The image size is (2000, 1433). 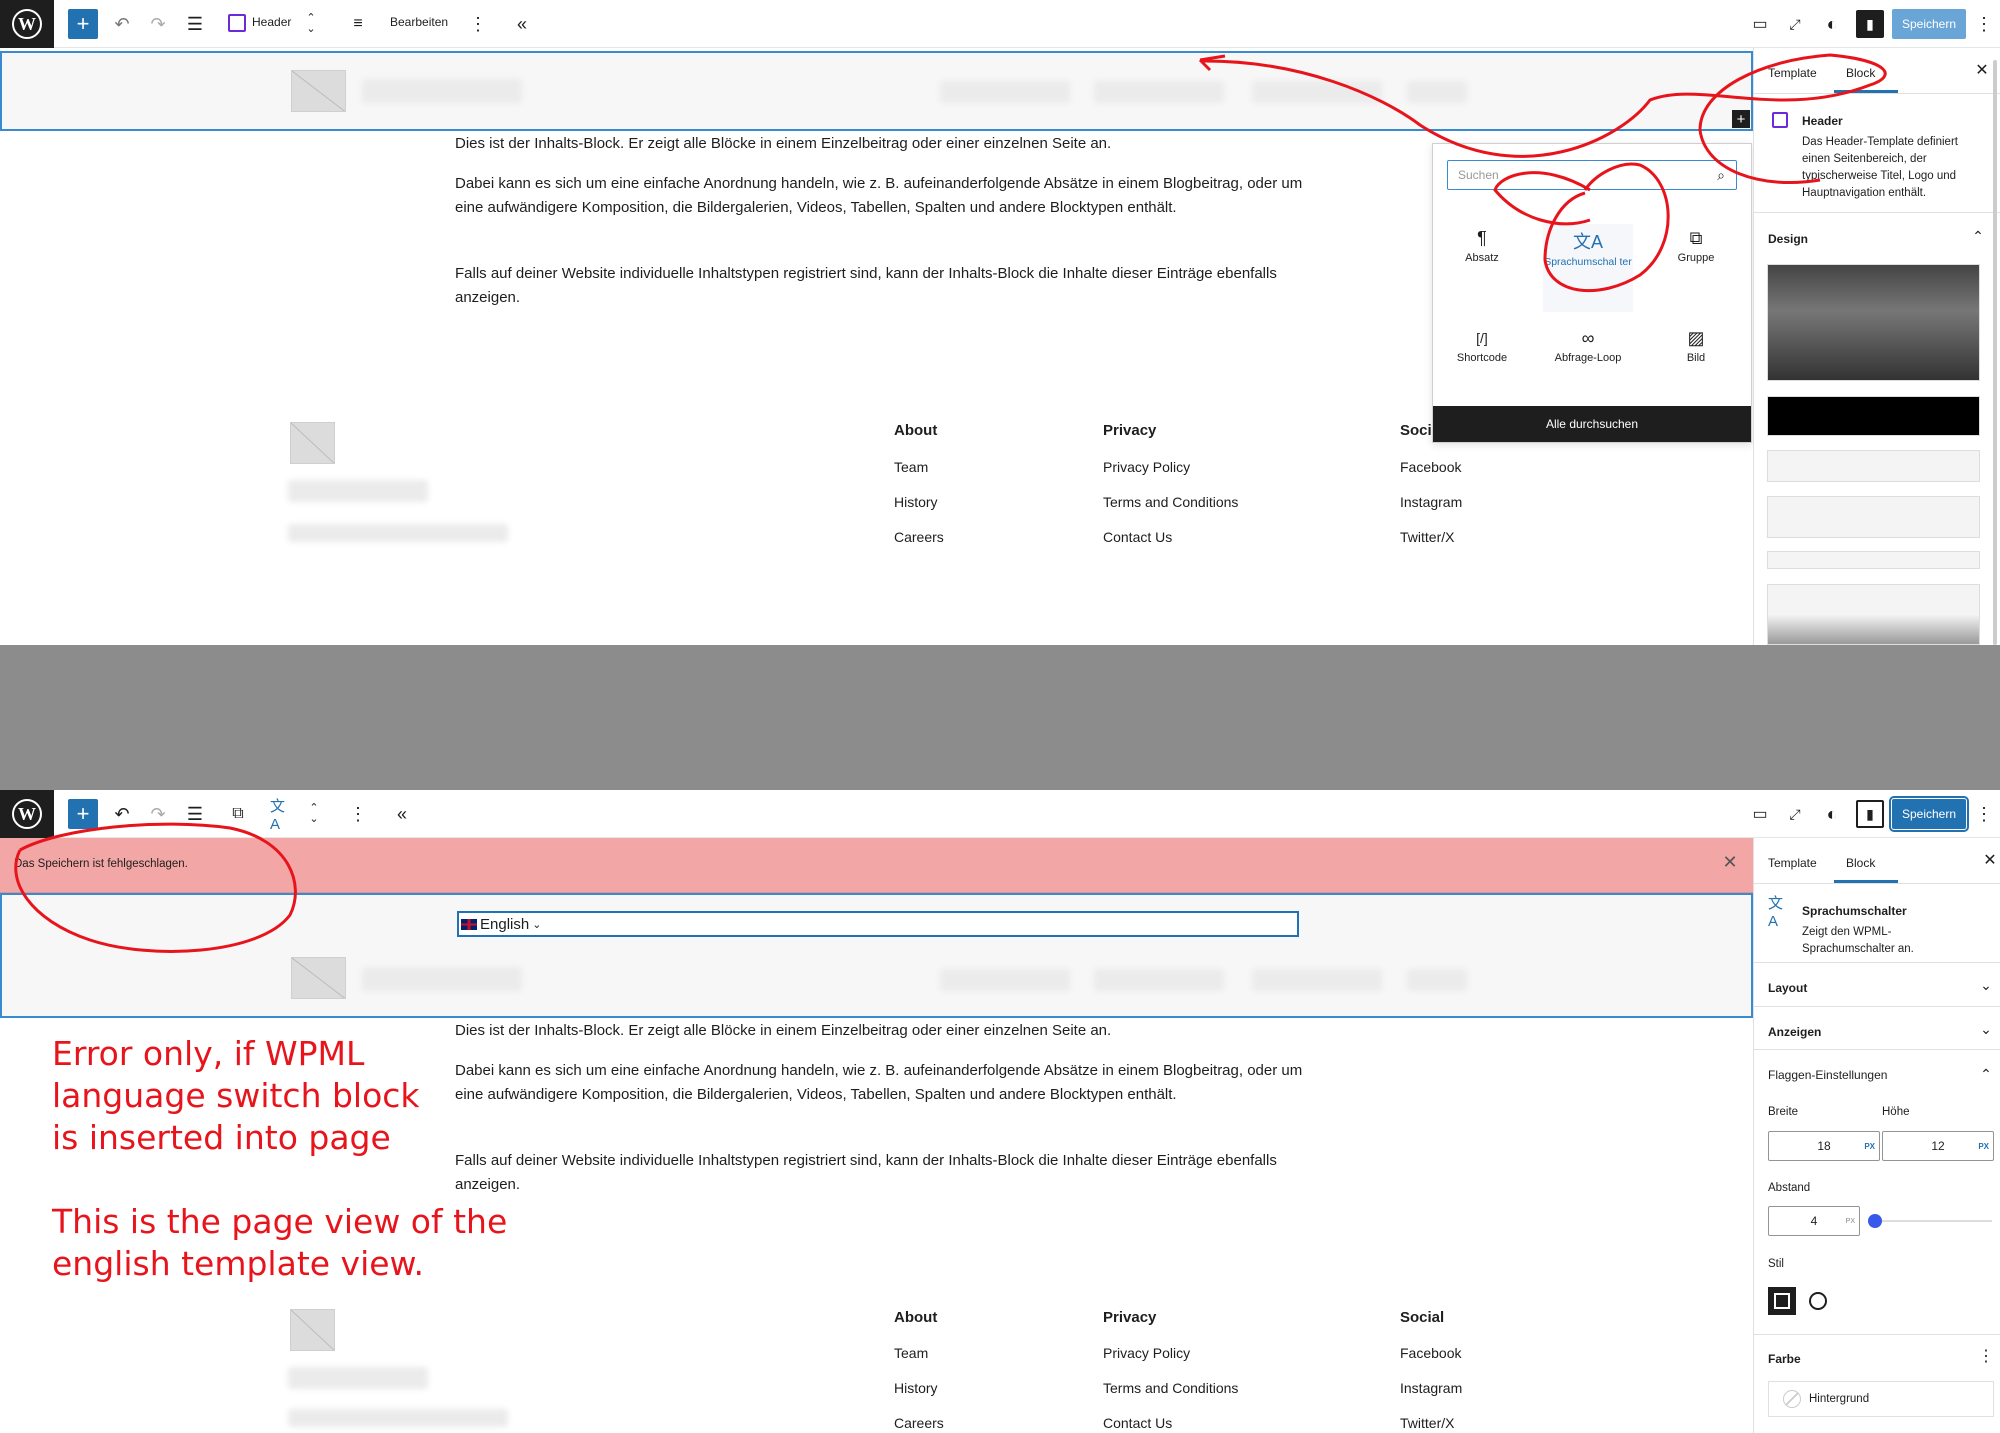 I want to click on gray-separator, so click(x=1000, y=717).